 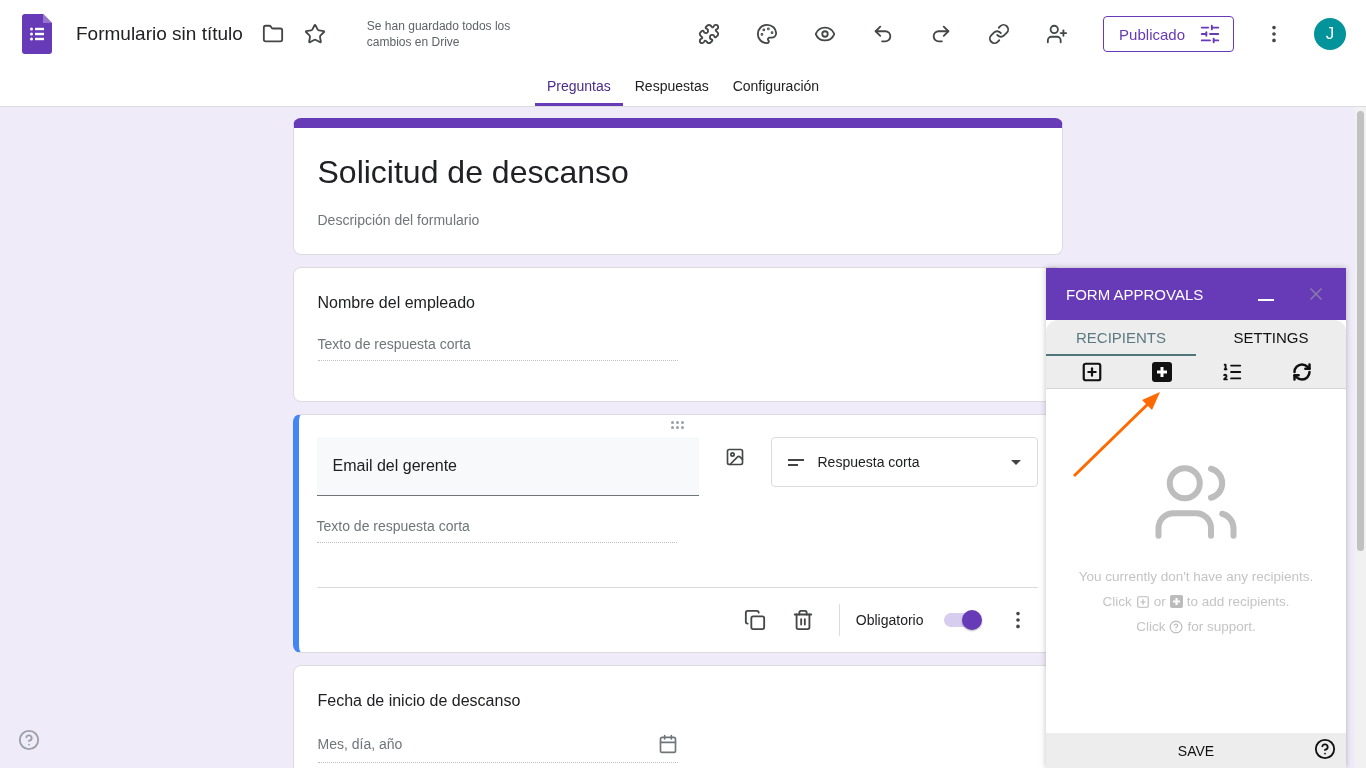 What do you see at coordinates (904, 462) in the screenshot?
I see `question-type-dropdown: Respuesta corta` at bounding box center [904, 462].